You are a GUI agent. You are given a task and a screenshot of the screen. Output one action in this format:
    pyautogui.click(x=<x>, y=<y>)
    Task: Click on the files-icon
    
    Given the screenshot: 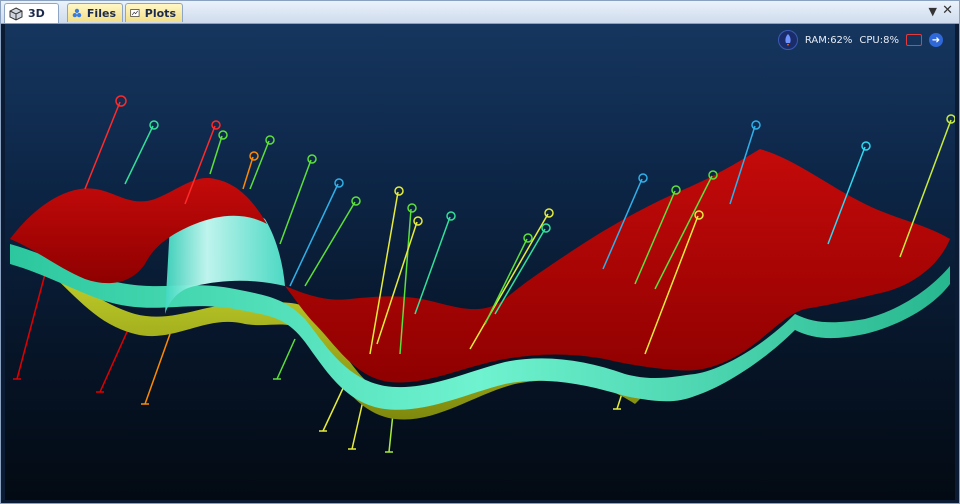 What is the action you would take?
    pyautogui.click(x=77, y=13)
    